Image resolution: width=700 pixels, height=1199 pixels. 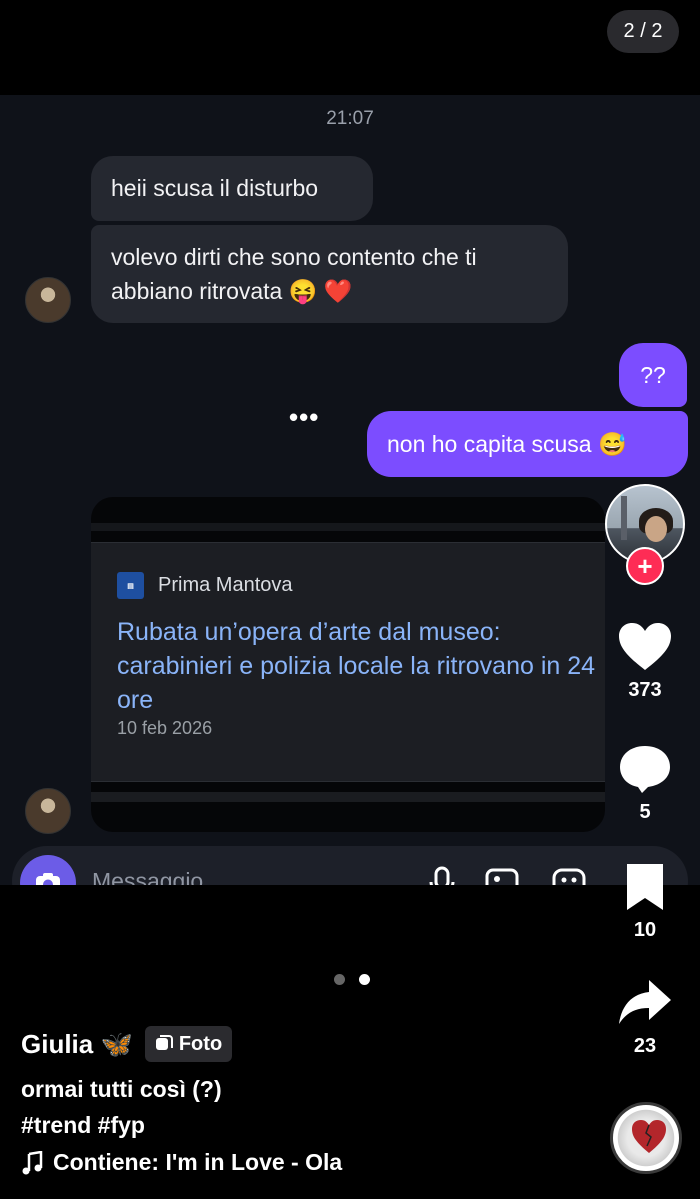 I want to click on heart-icon, so click(x=645, y=646).